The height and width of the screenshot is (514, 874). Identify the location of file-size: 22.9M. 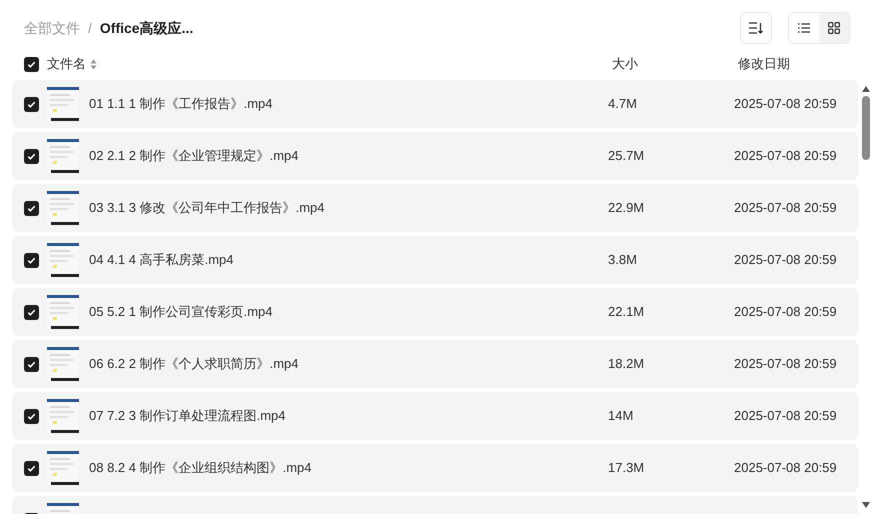
(627, 208).